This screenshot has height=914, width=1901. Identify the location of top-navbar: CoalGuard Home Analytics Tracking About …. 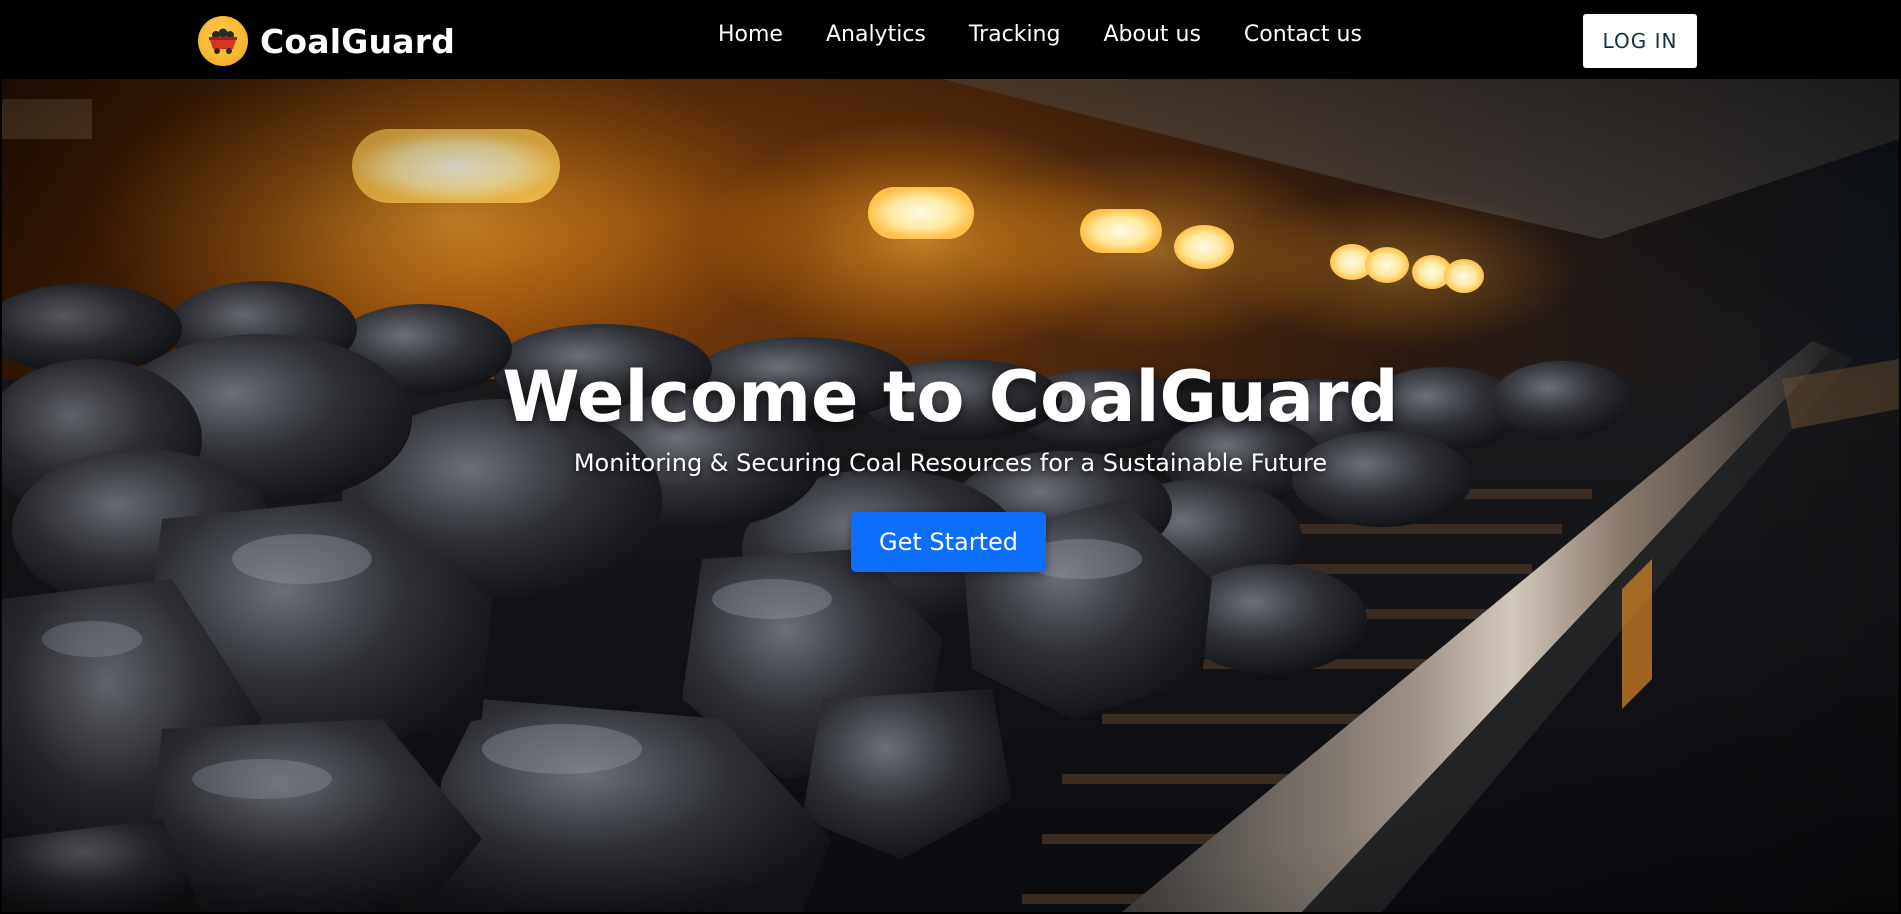
(950, 40).